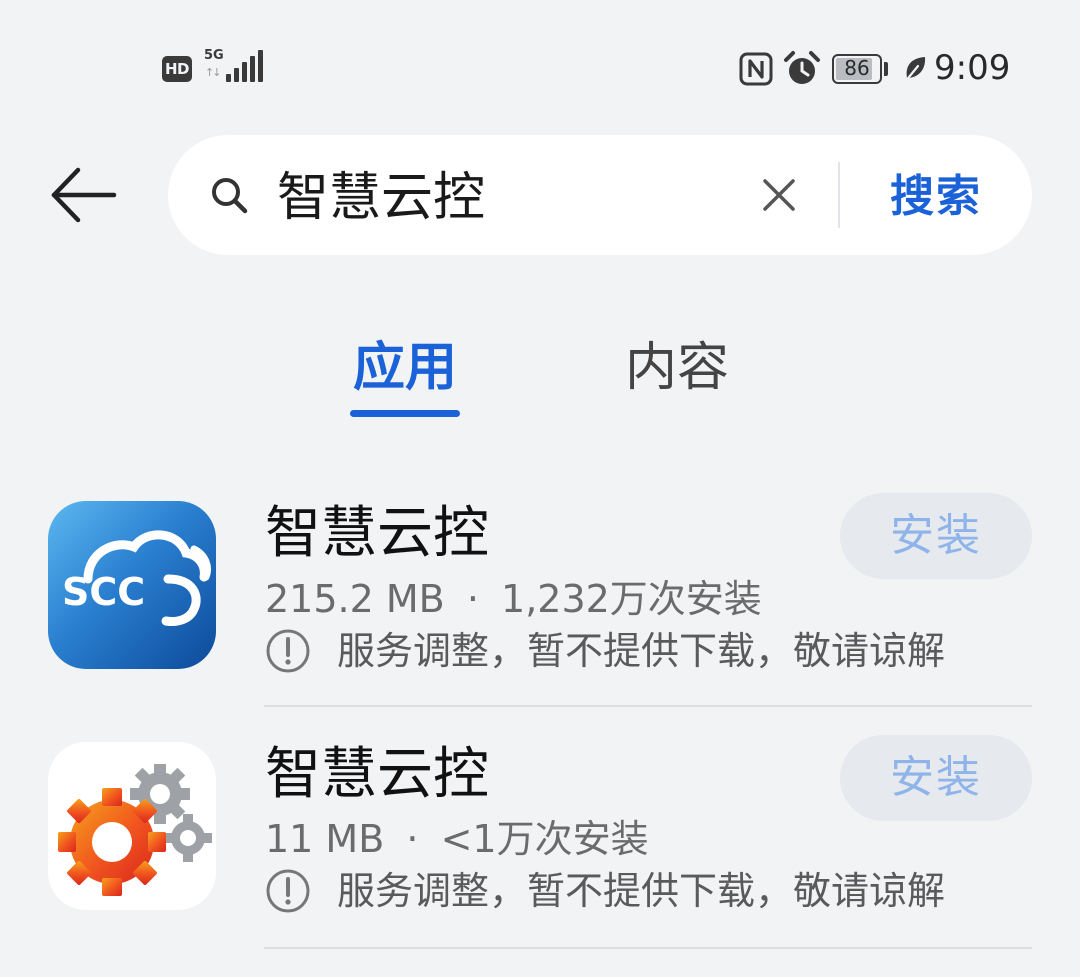 This screenshot has height=977, width=1080. I want to click on search-divider, so click(839, 195).